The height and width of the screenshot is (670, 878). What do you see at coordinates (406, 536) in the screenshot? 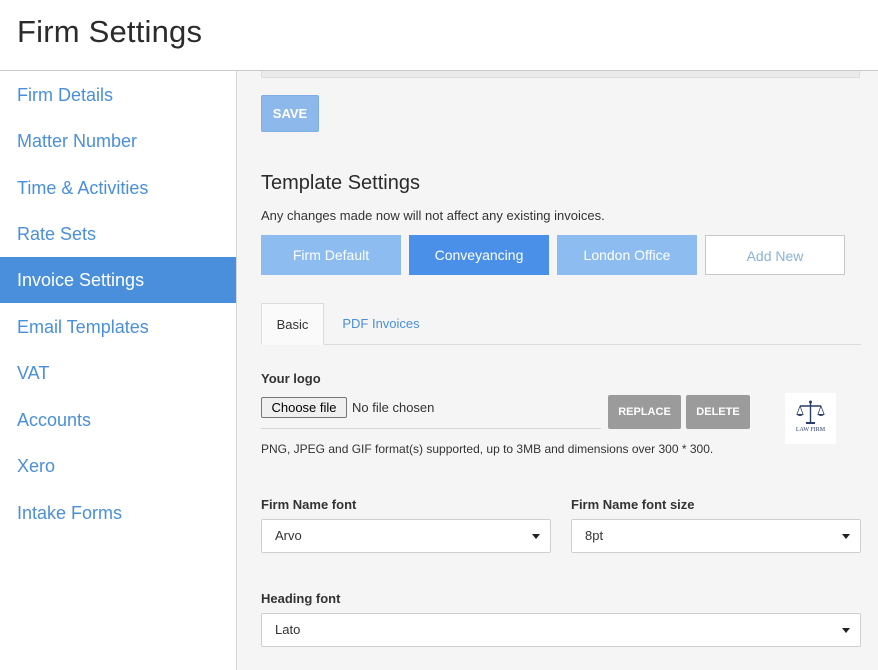
I see `firm-name-font-select: Arvo` at bounding box center [406, 536].